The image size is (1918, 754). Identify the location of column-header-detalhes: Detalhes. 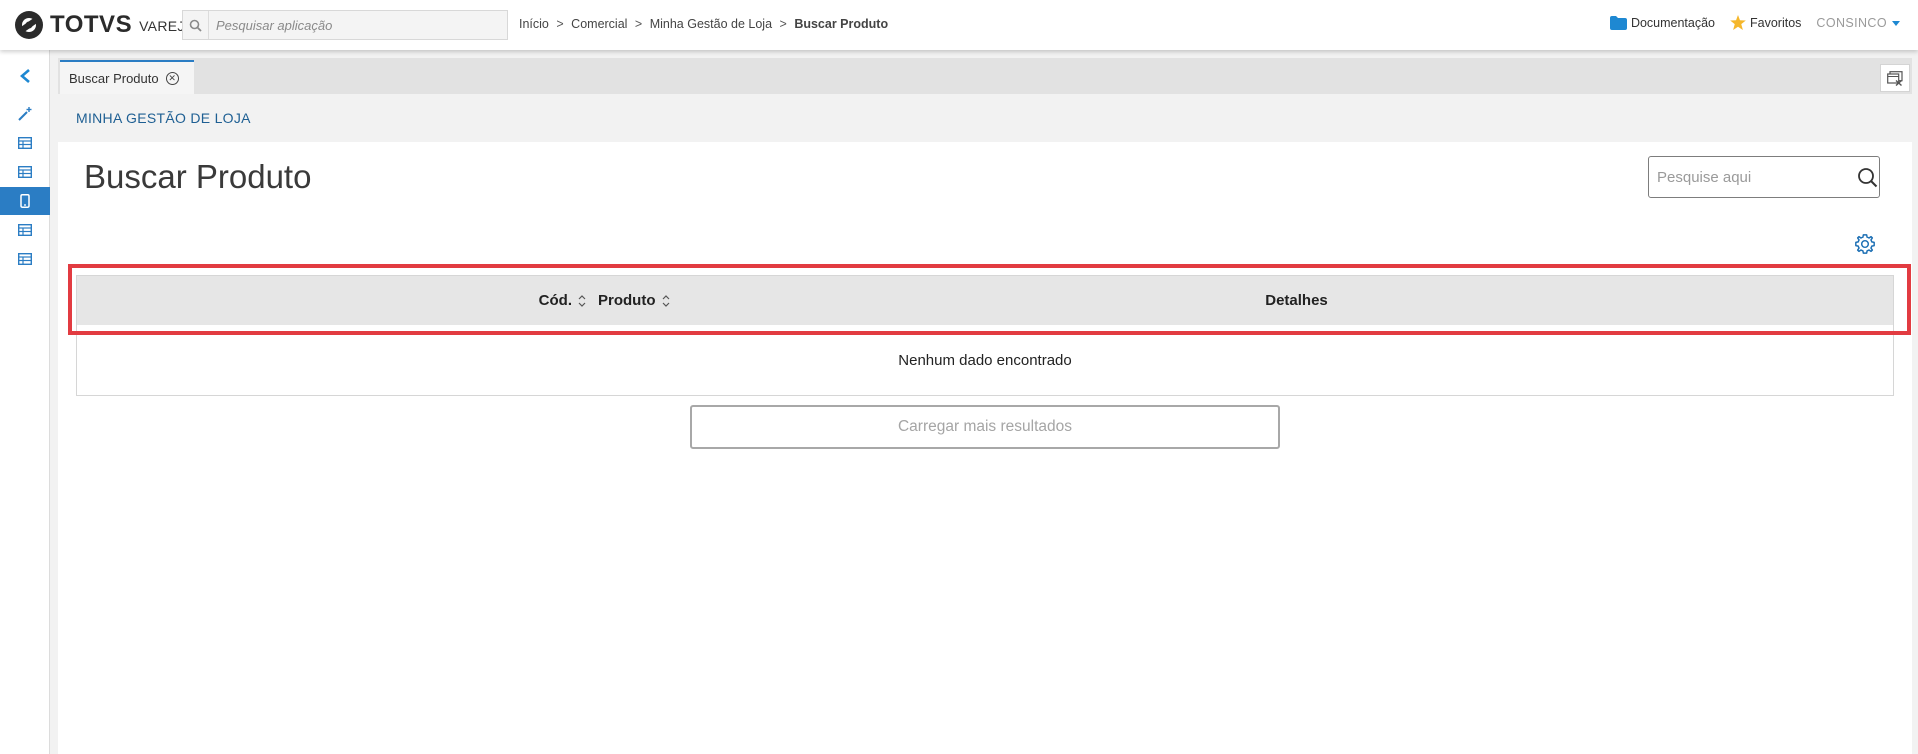
(1296, 300).